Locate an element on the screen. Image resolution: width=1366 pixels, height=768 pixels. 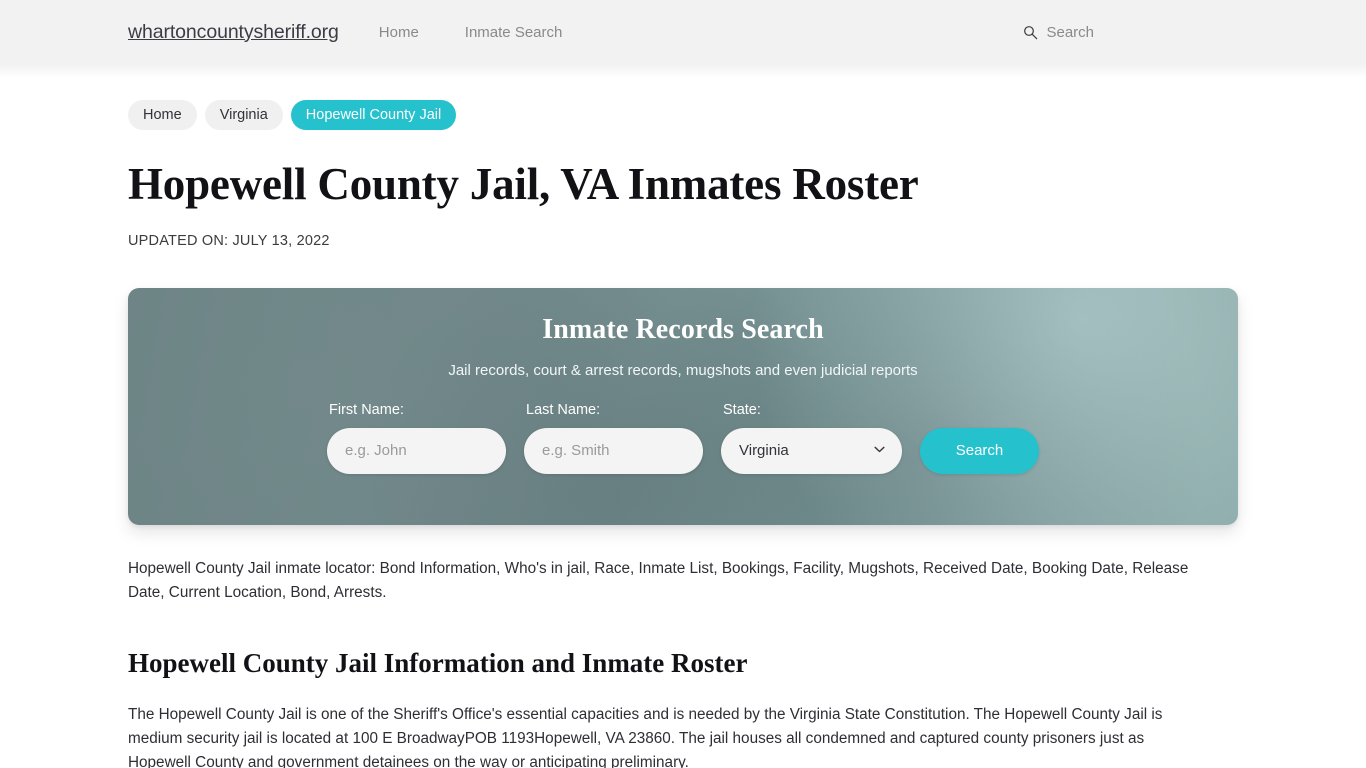
main-navigation: Home Inmate Search is located at coordinates (471, 32).